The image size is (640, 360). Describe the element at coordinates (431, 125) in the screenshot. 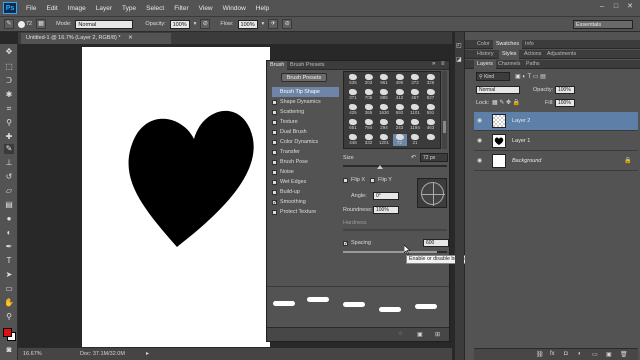

I see `brush-tip-cell: 463` at that location.